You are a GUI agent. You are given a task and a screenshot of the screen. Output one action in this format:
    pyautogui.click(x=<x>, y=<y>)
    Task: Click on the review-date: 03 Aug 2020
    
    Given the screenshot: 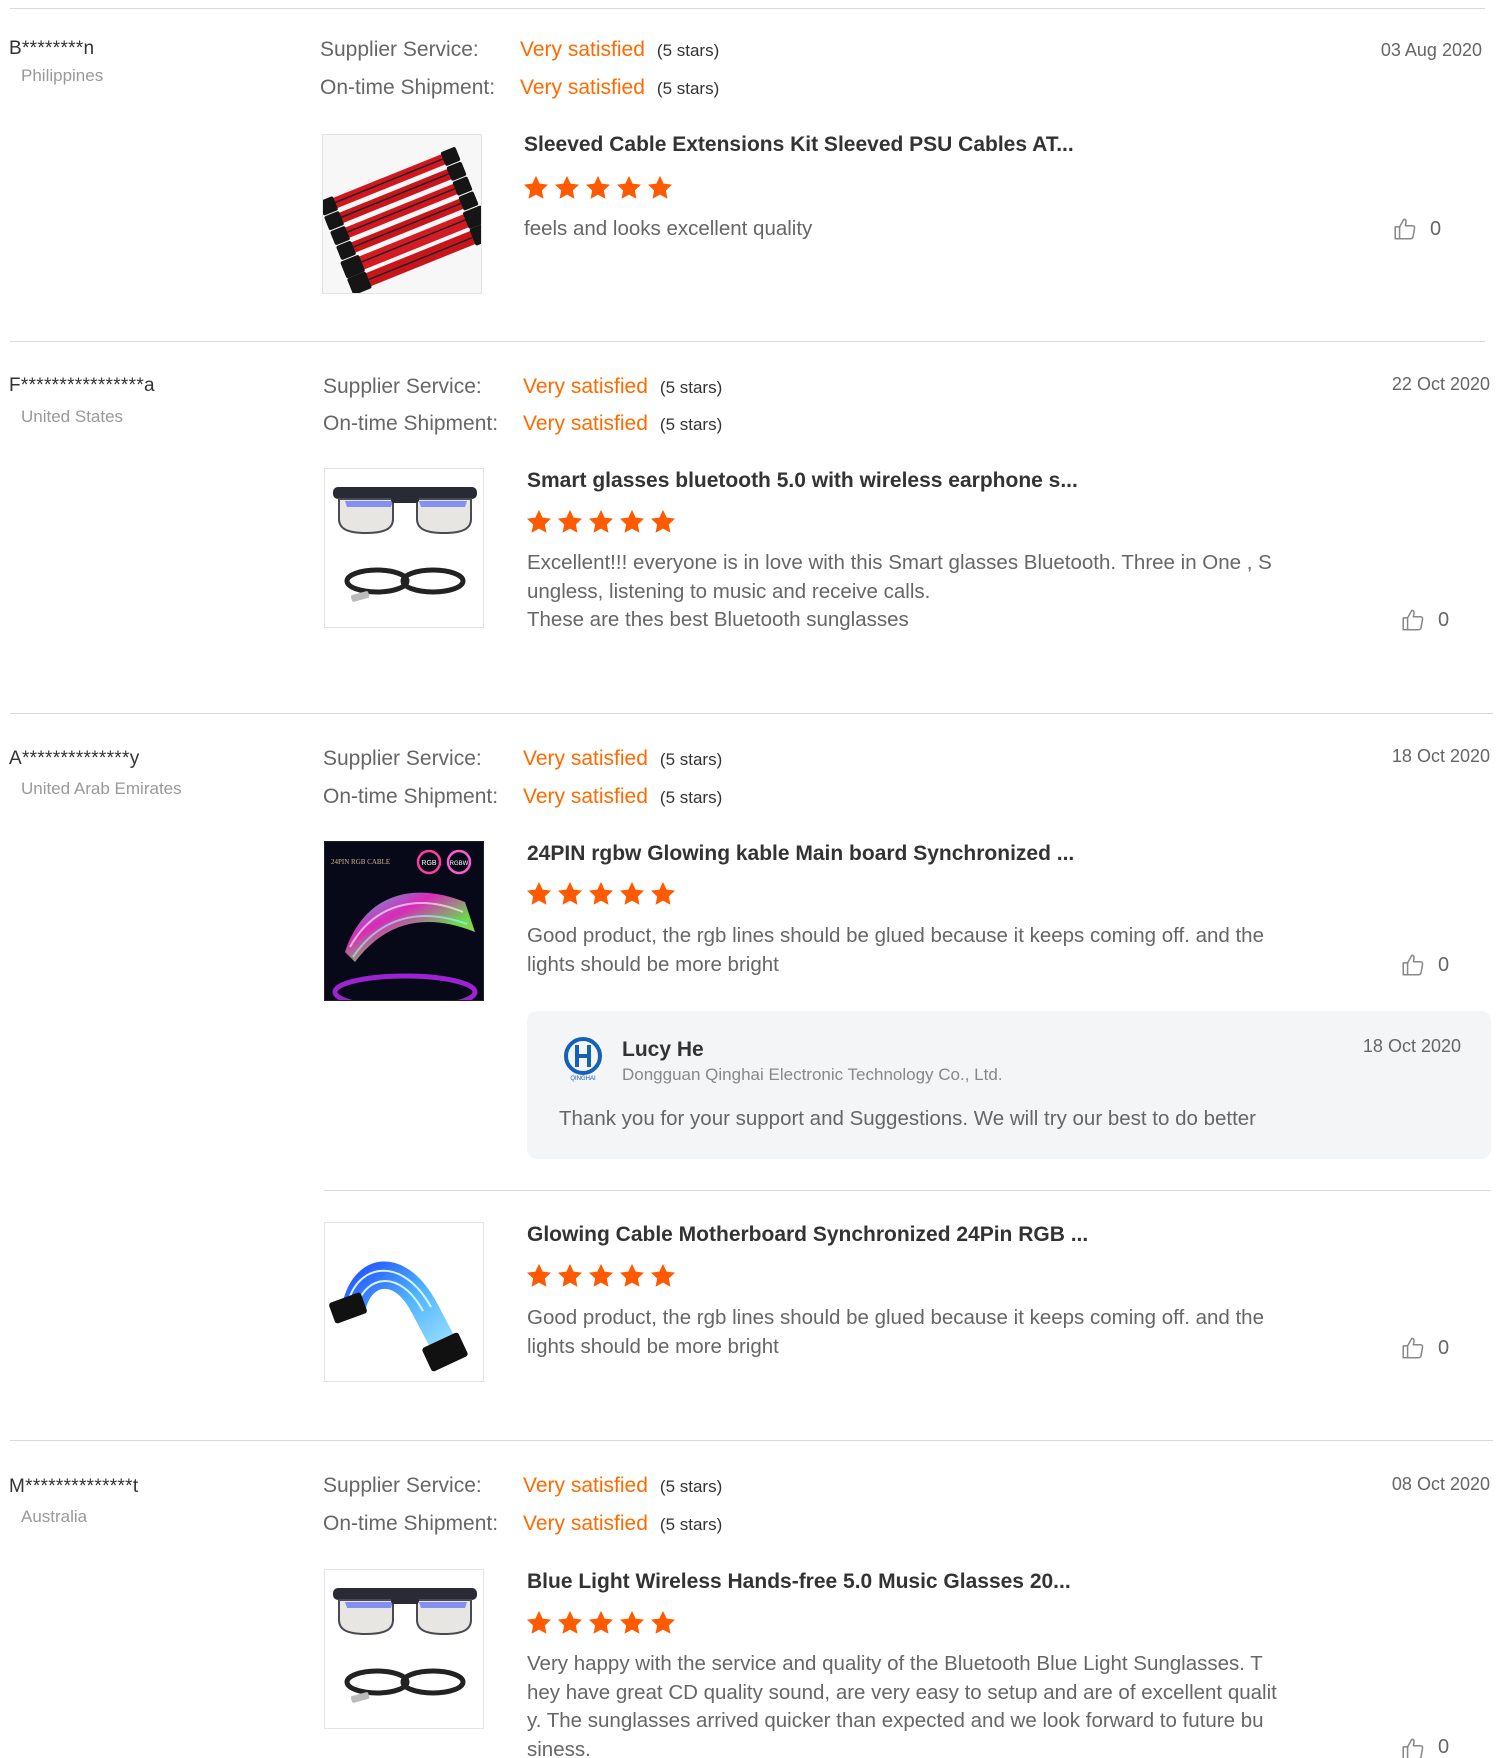 What is the action you would take?
    pyautogui.click(x=1431, y=50)
    